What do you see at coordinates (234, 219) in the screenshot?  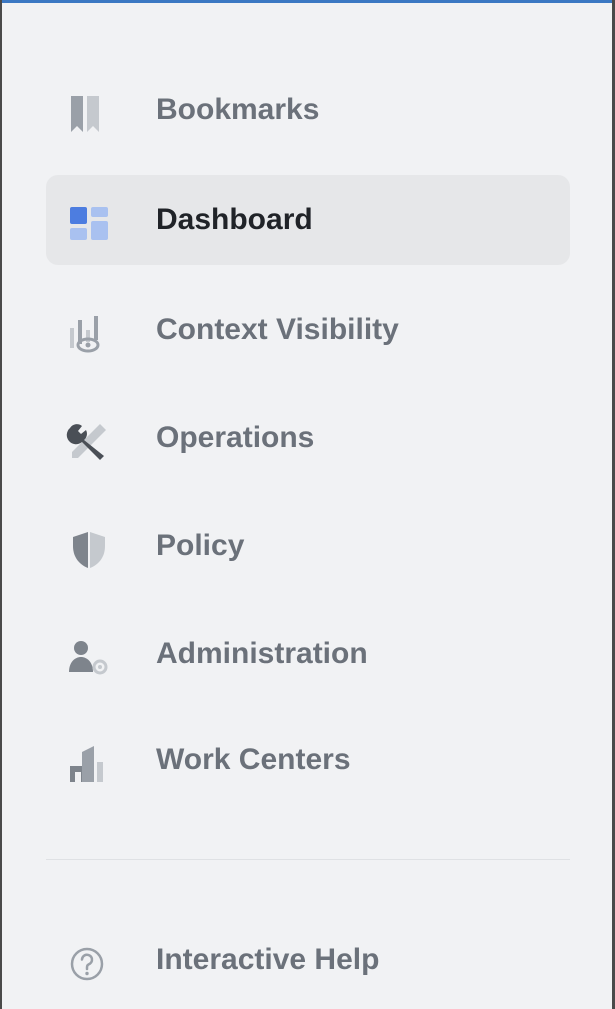 I see `nav-label-dashboard: Dashboard` at bounding box center [234, 219].